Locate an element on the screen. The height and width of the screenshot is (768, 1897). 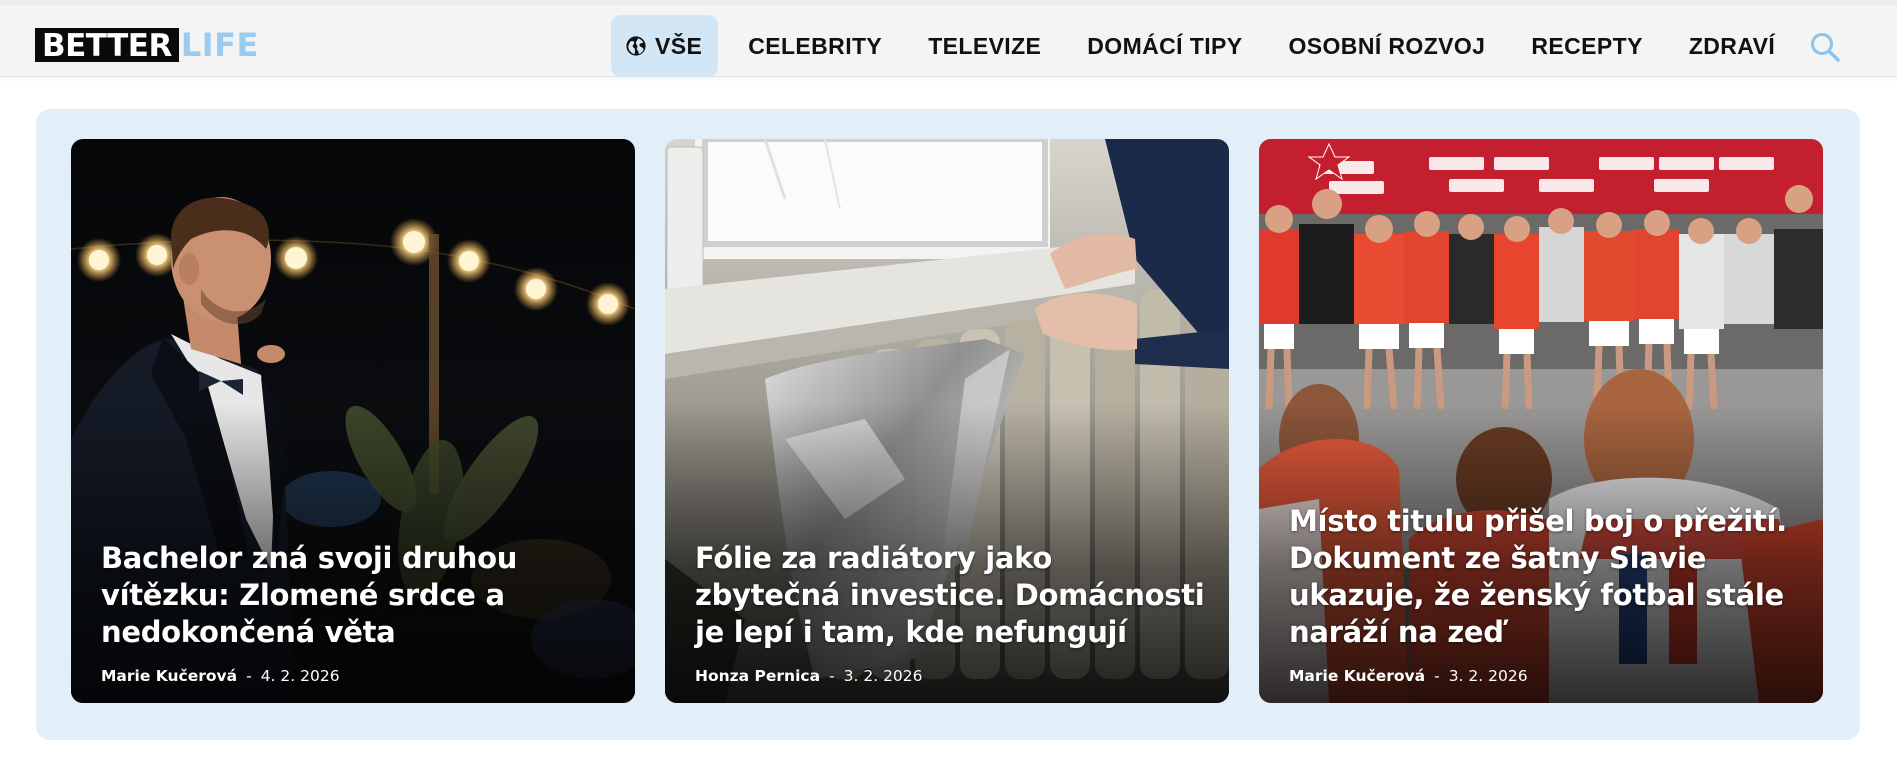
nav-item-zdravi: ZDRAVÍ is located at coordinates (1732, 46).